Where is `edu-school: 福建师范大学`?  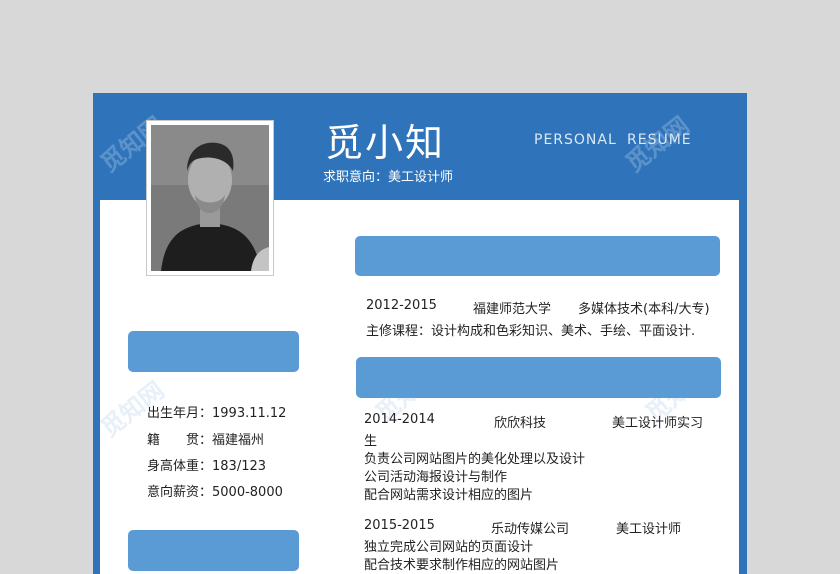 edu-school: 福建师范大学 is located at coordinates (512, 309).